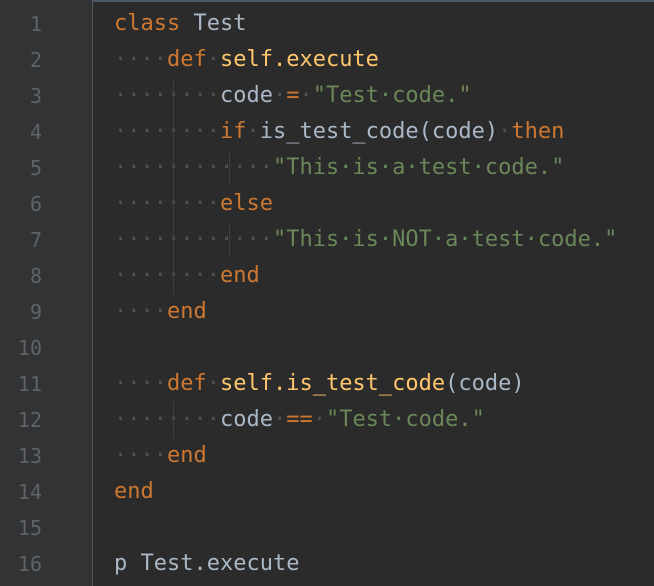 This screenshot has height=586, width=654. What do you see at coordinates (29, 456) in the screenshot?
I see `line-number: 13` at bounding box center [29, 456].